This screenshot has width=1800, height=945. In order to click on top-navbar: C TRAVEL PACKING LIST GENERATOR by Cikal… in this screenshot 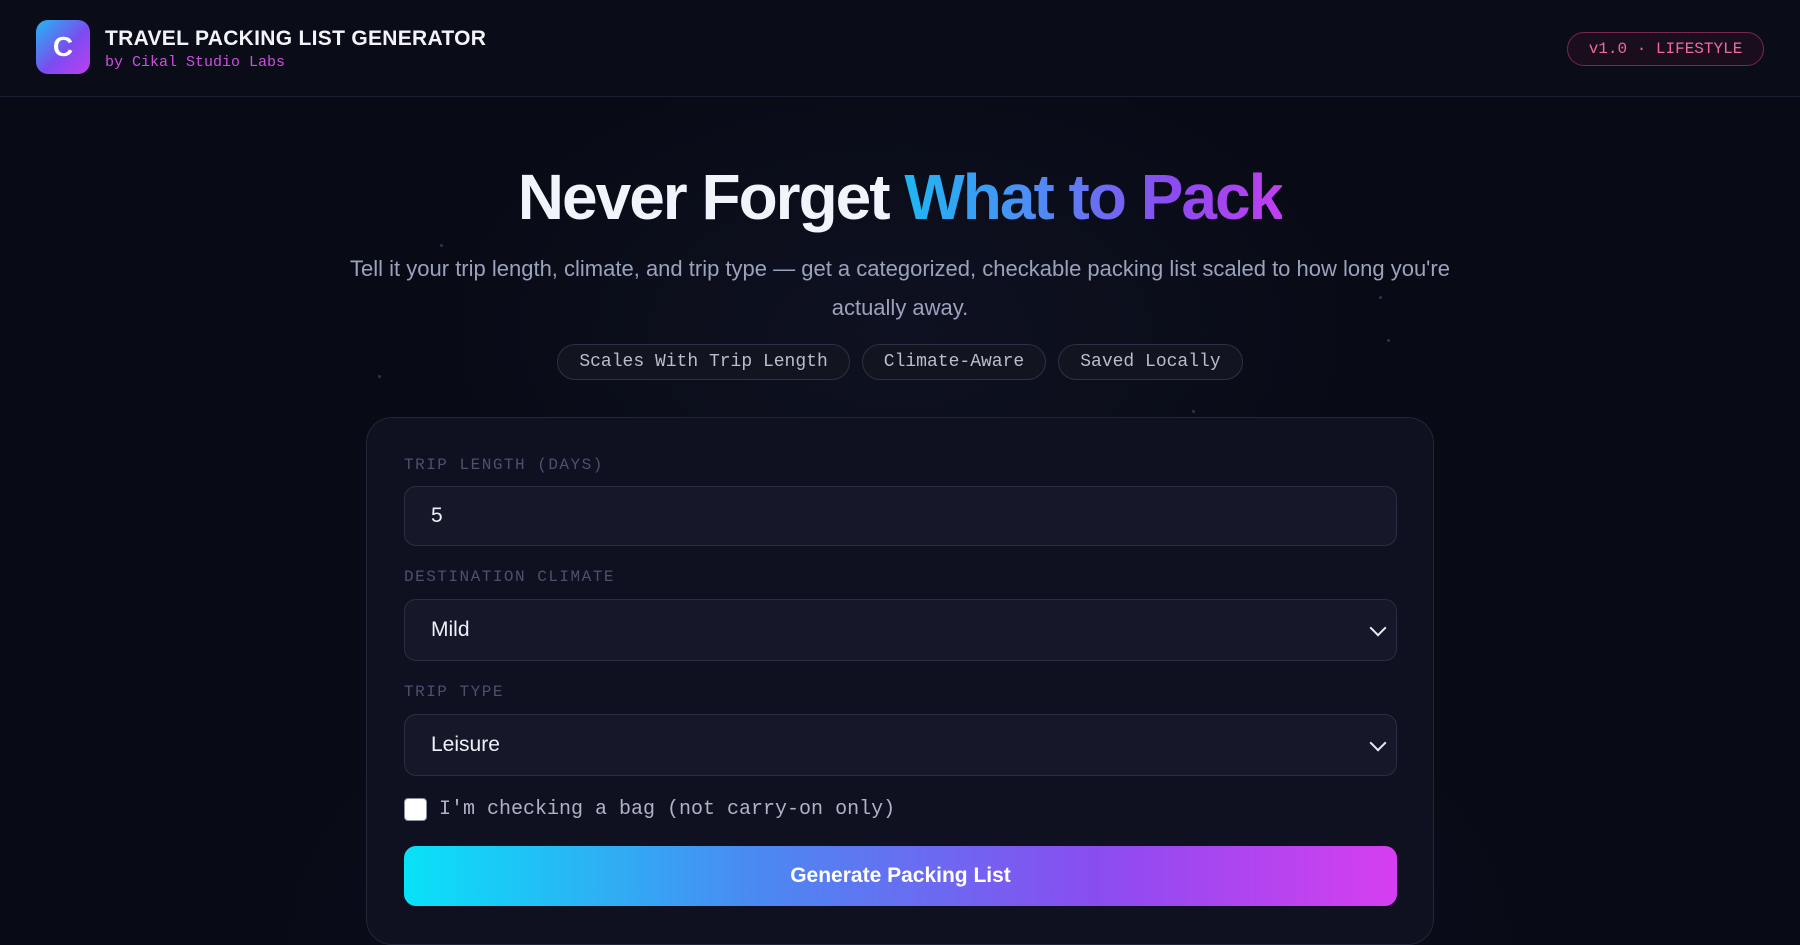, I will do `click(900, 48)`.